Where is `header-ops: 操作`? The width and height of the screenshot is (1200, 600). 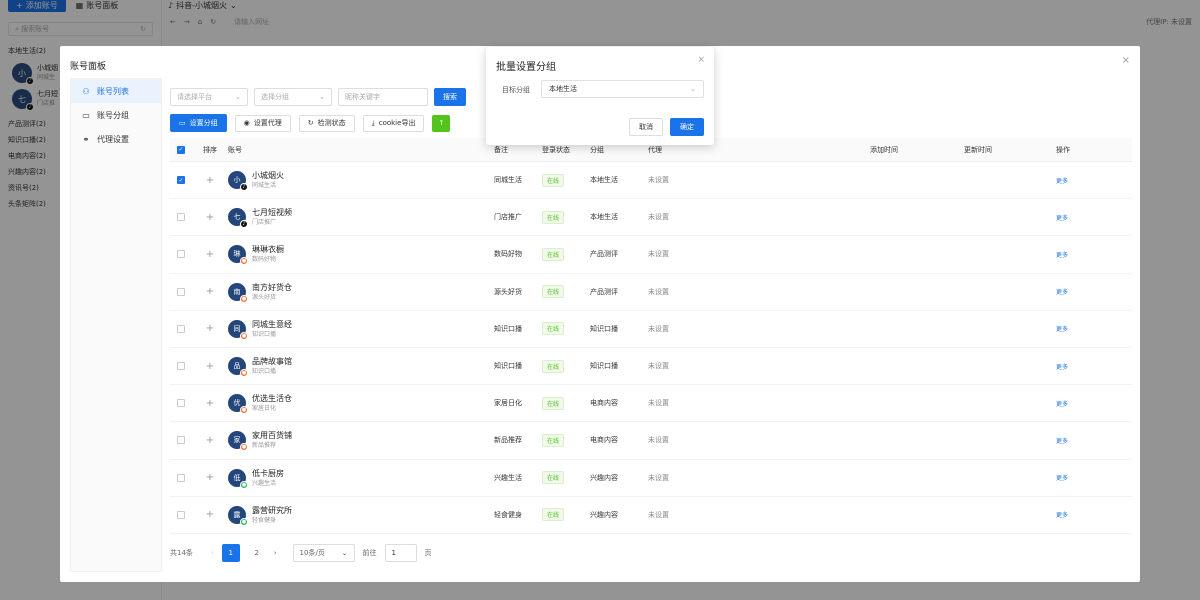 header-ops: 操作 is located at coordinates (1063, 149).